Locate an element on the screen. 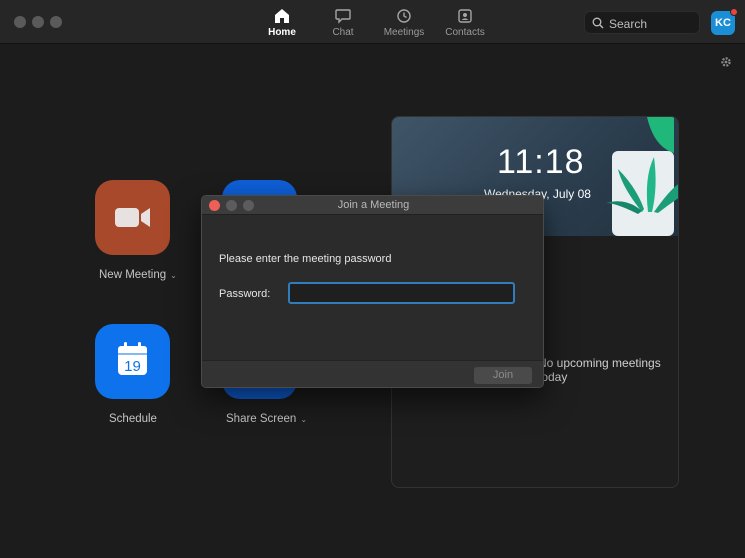  schedule-label: Schedule is located at coordinates (133, 419).